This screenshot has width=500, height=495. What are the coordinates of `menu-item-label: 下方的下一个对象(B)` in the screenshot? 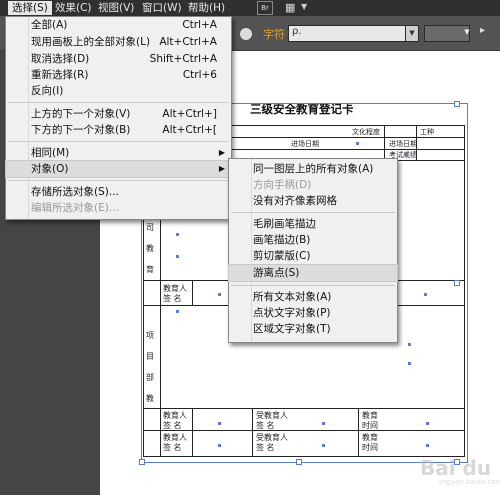 It's located at (81, 130).